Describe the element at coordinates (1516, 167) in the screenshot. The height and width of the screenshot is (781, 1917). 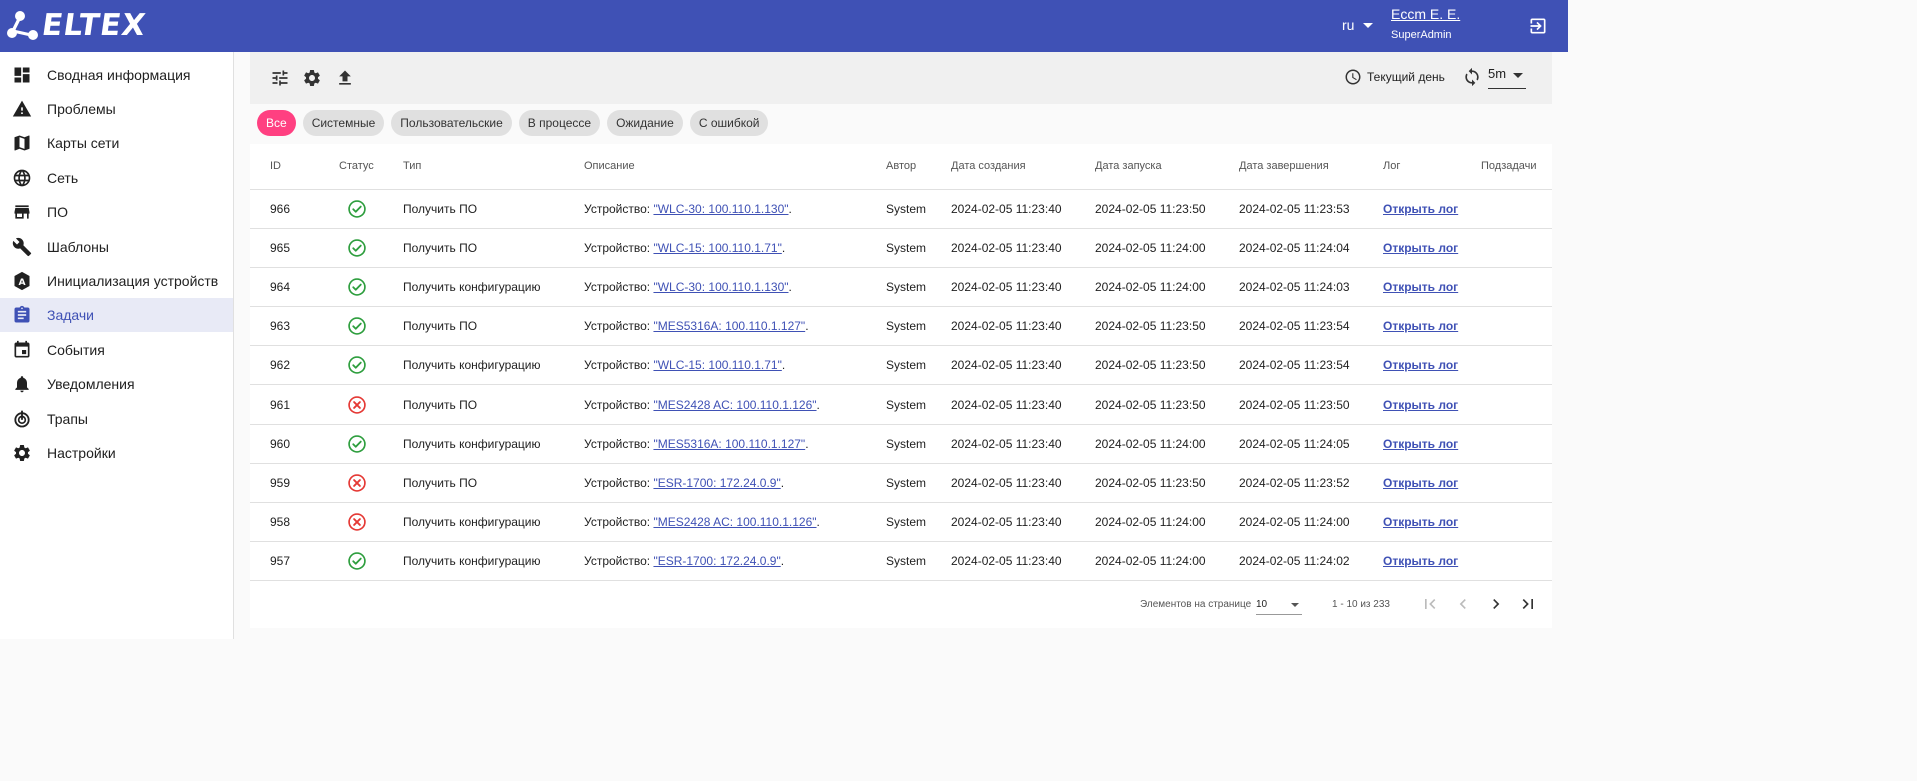
I see `column-header-subtasks: Подзадачи` at that location.